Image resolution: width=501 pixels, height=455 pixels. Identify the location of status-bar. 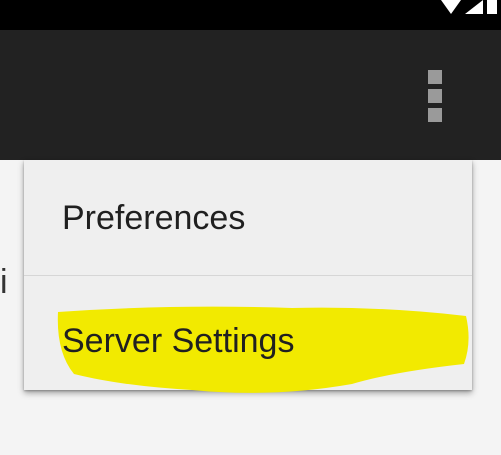
(250, 15).